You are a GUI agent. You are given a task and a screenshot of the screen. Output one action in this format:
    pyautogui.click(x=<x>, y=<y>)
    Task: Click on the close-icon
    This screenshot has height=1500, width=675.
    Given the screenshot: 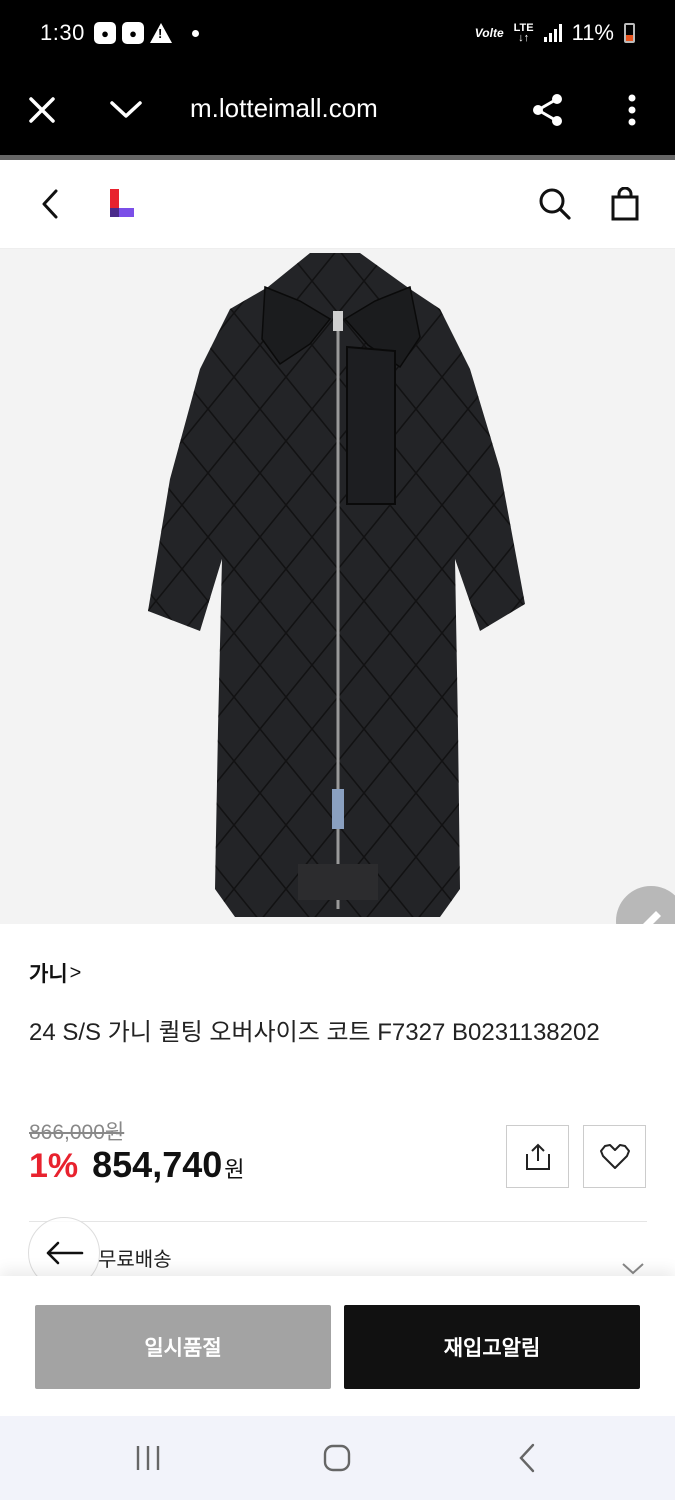 What is the action you would take?
    pyautogui.click(x=42, y=110)
    